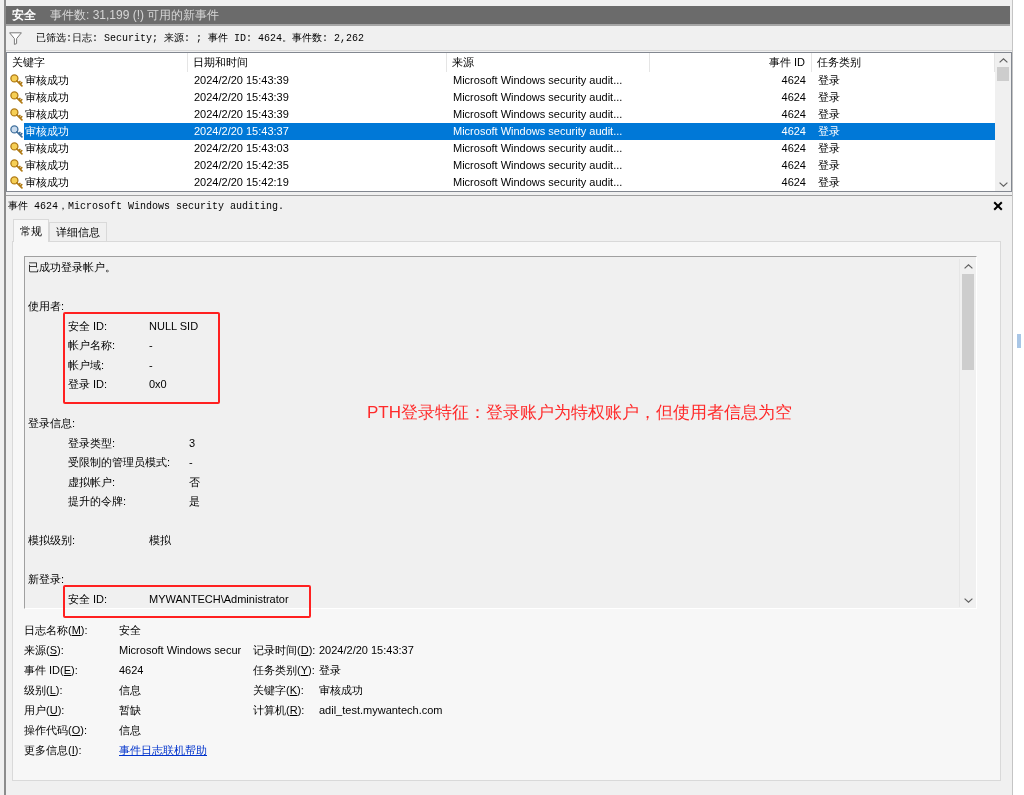 The width and height of the screenshot is (1024, 795). What do you see at coordinates (92, 482) in the screenshot?
I see `field-label: 虚拟帐户:` at bounding box center [92, 482].